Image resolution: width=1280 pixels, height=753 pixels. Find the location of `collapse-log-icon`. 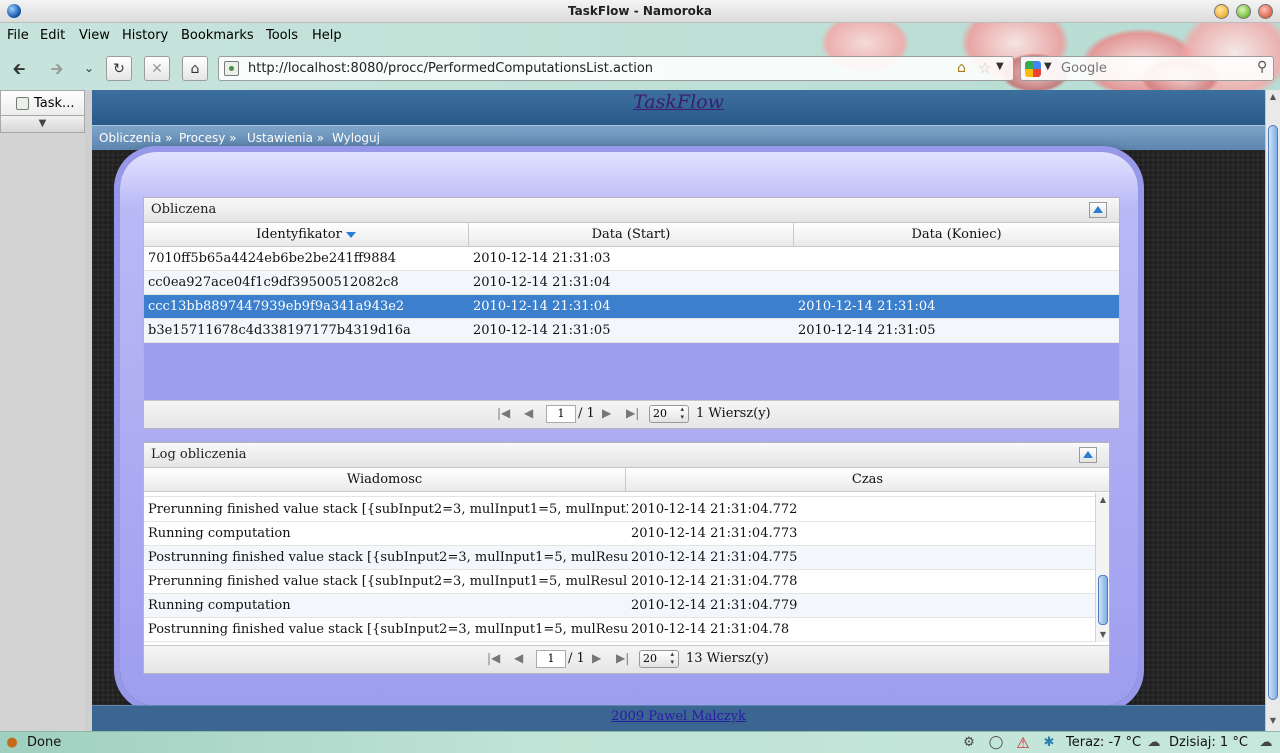

collapse-log-icon is located at coordinates (1088, 455).